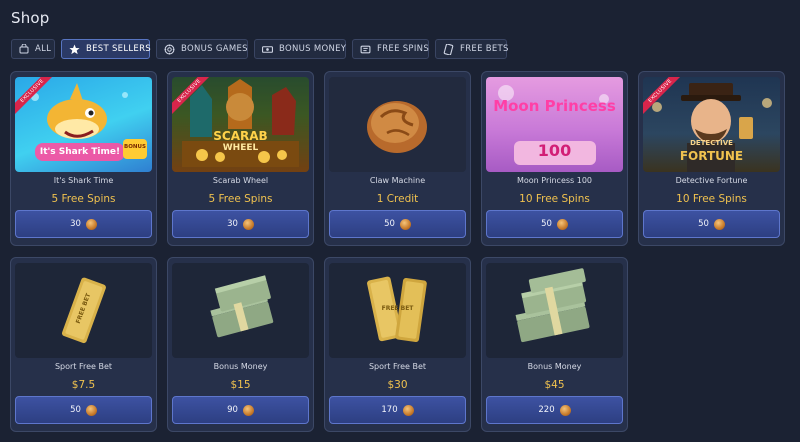 The width and height of the screenshot is (800, 442). What do you see at coordinates (389, 410) in the screenshot?
I see `price-value: 170` at bounding box center [389, 410].